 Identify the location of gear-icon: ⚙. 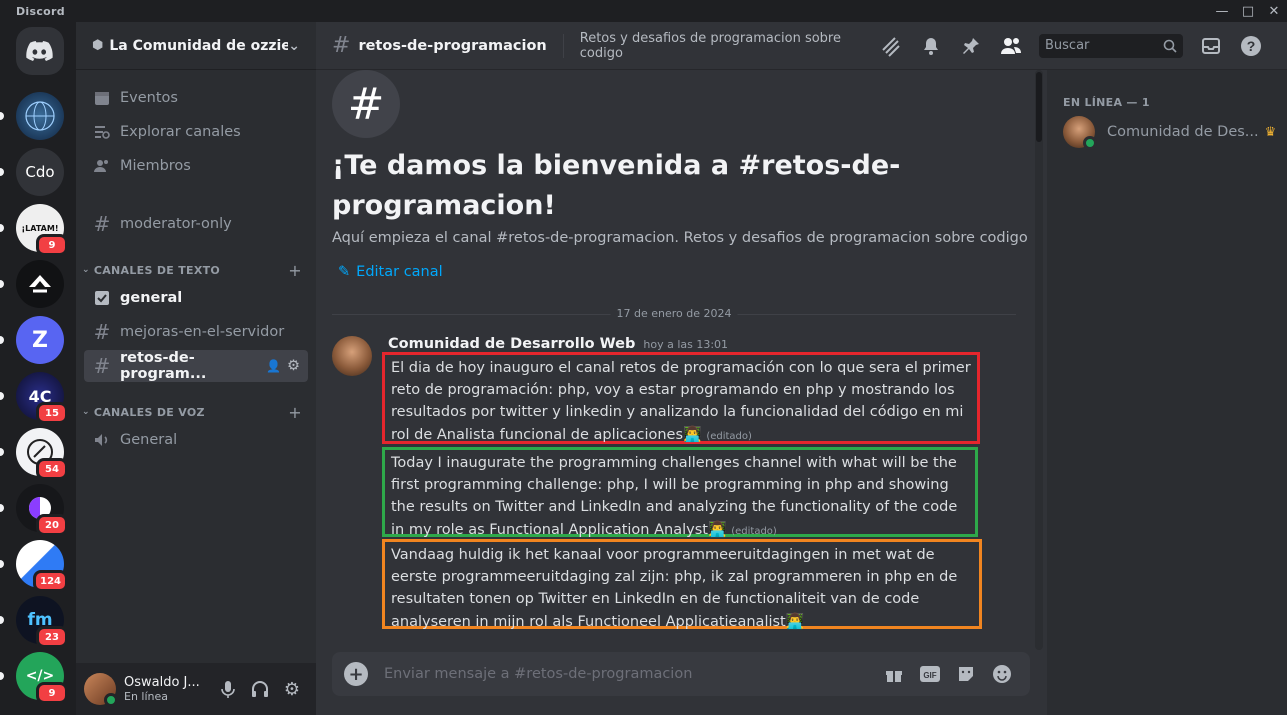
(293, 366).